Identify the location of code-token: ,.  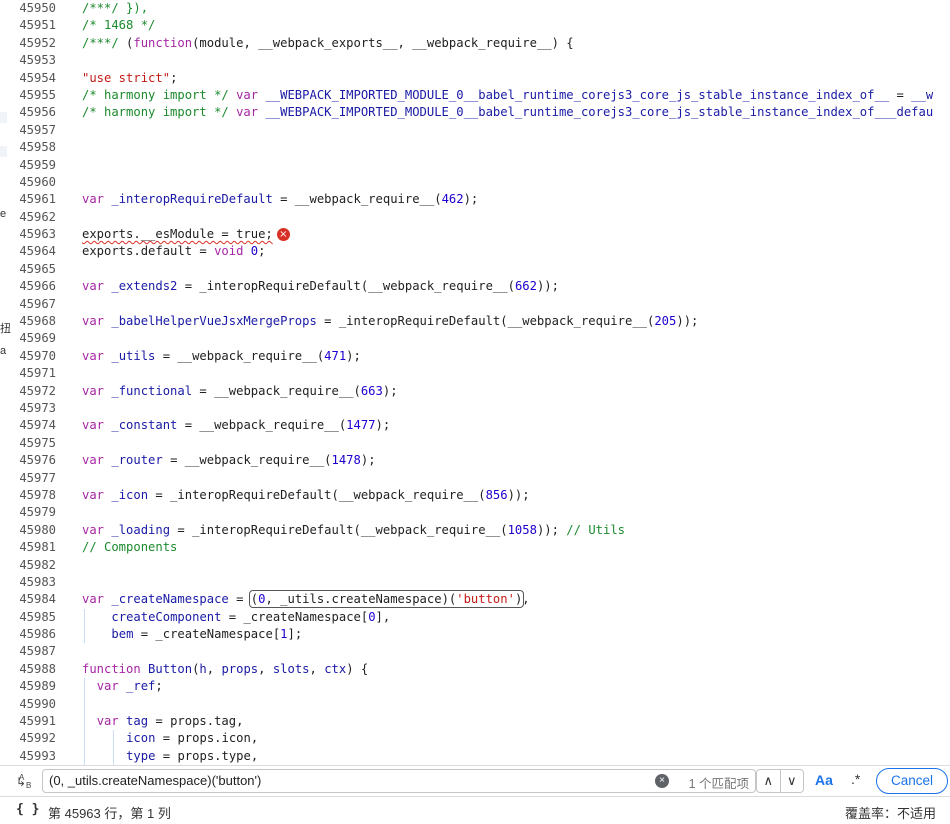
(214, 668).